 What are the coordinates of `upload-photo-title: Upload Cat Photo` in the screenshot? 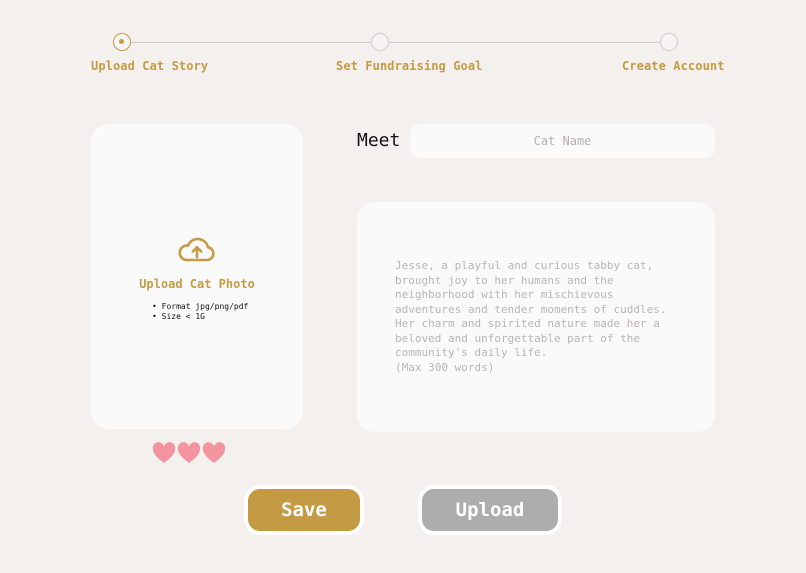 It's located at (197, 284).